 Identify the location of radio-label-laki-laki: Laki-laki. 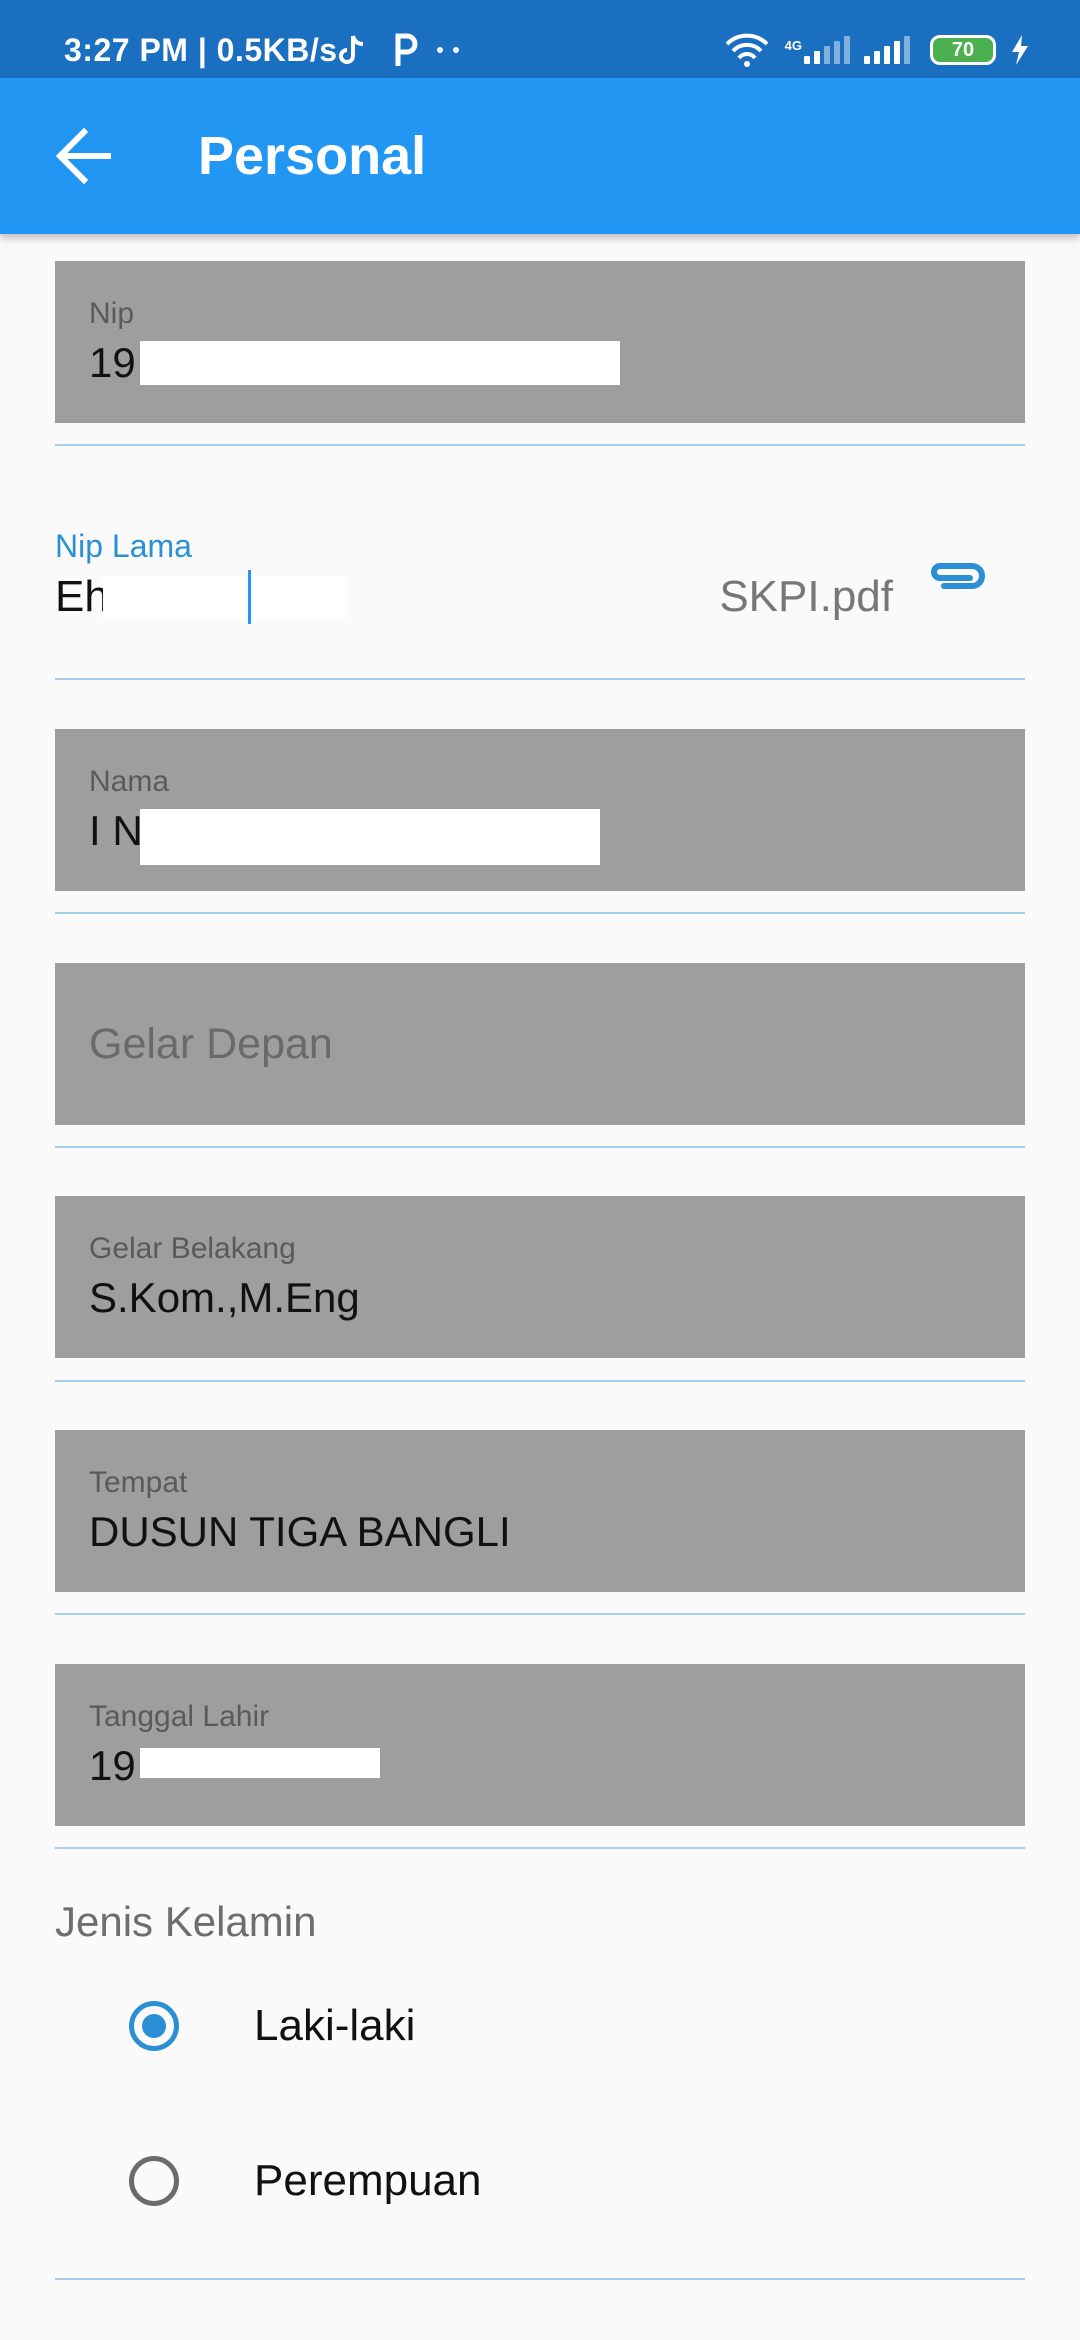
(335, 2025).